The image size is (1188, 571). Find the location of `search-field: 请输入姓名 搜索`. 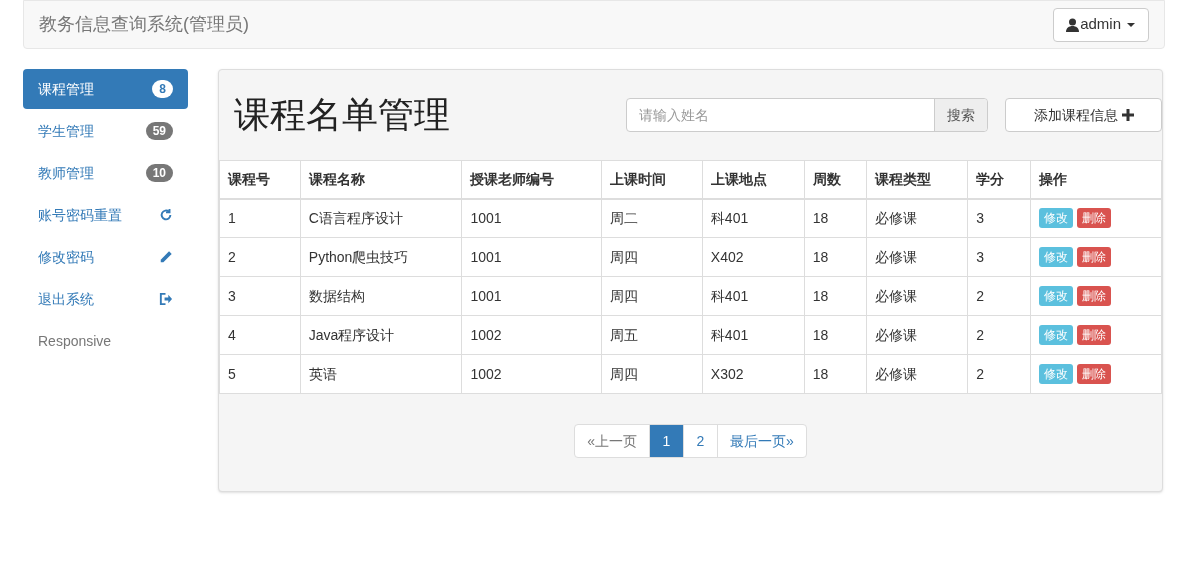

search-field: 请输入姓名 搜索 is located at coordinates (807, 115).